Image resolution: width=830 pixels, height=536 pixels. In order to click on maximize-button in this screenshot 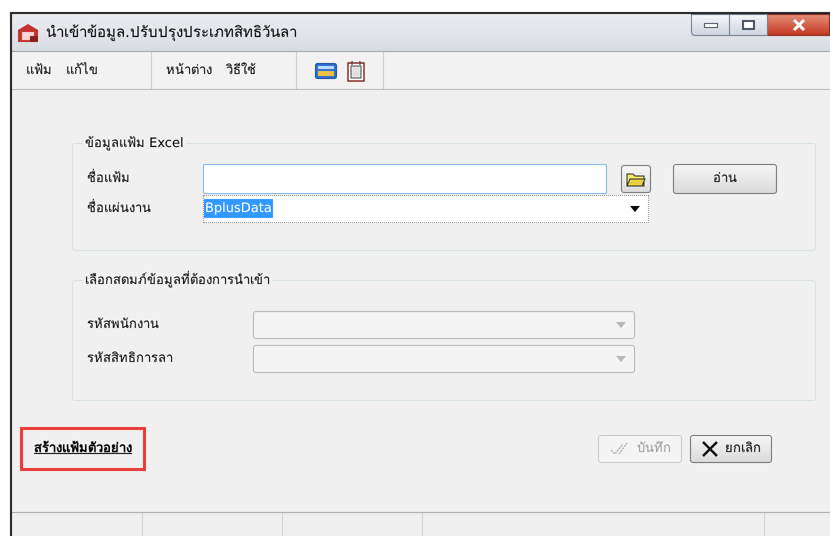, I will do `click(749, 25)`.